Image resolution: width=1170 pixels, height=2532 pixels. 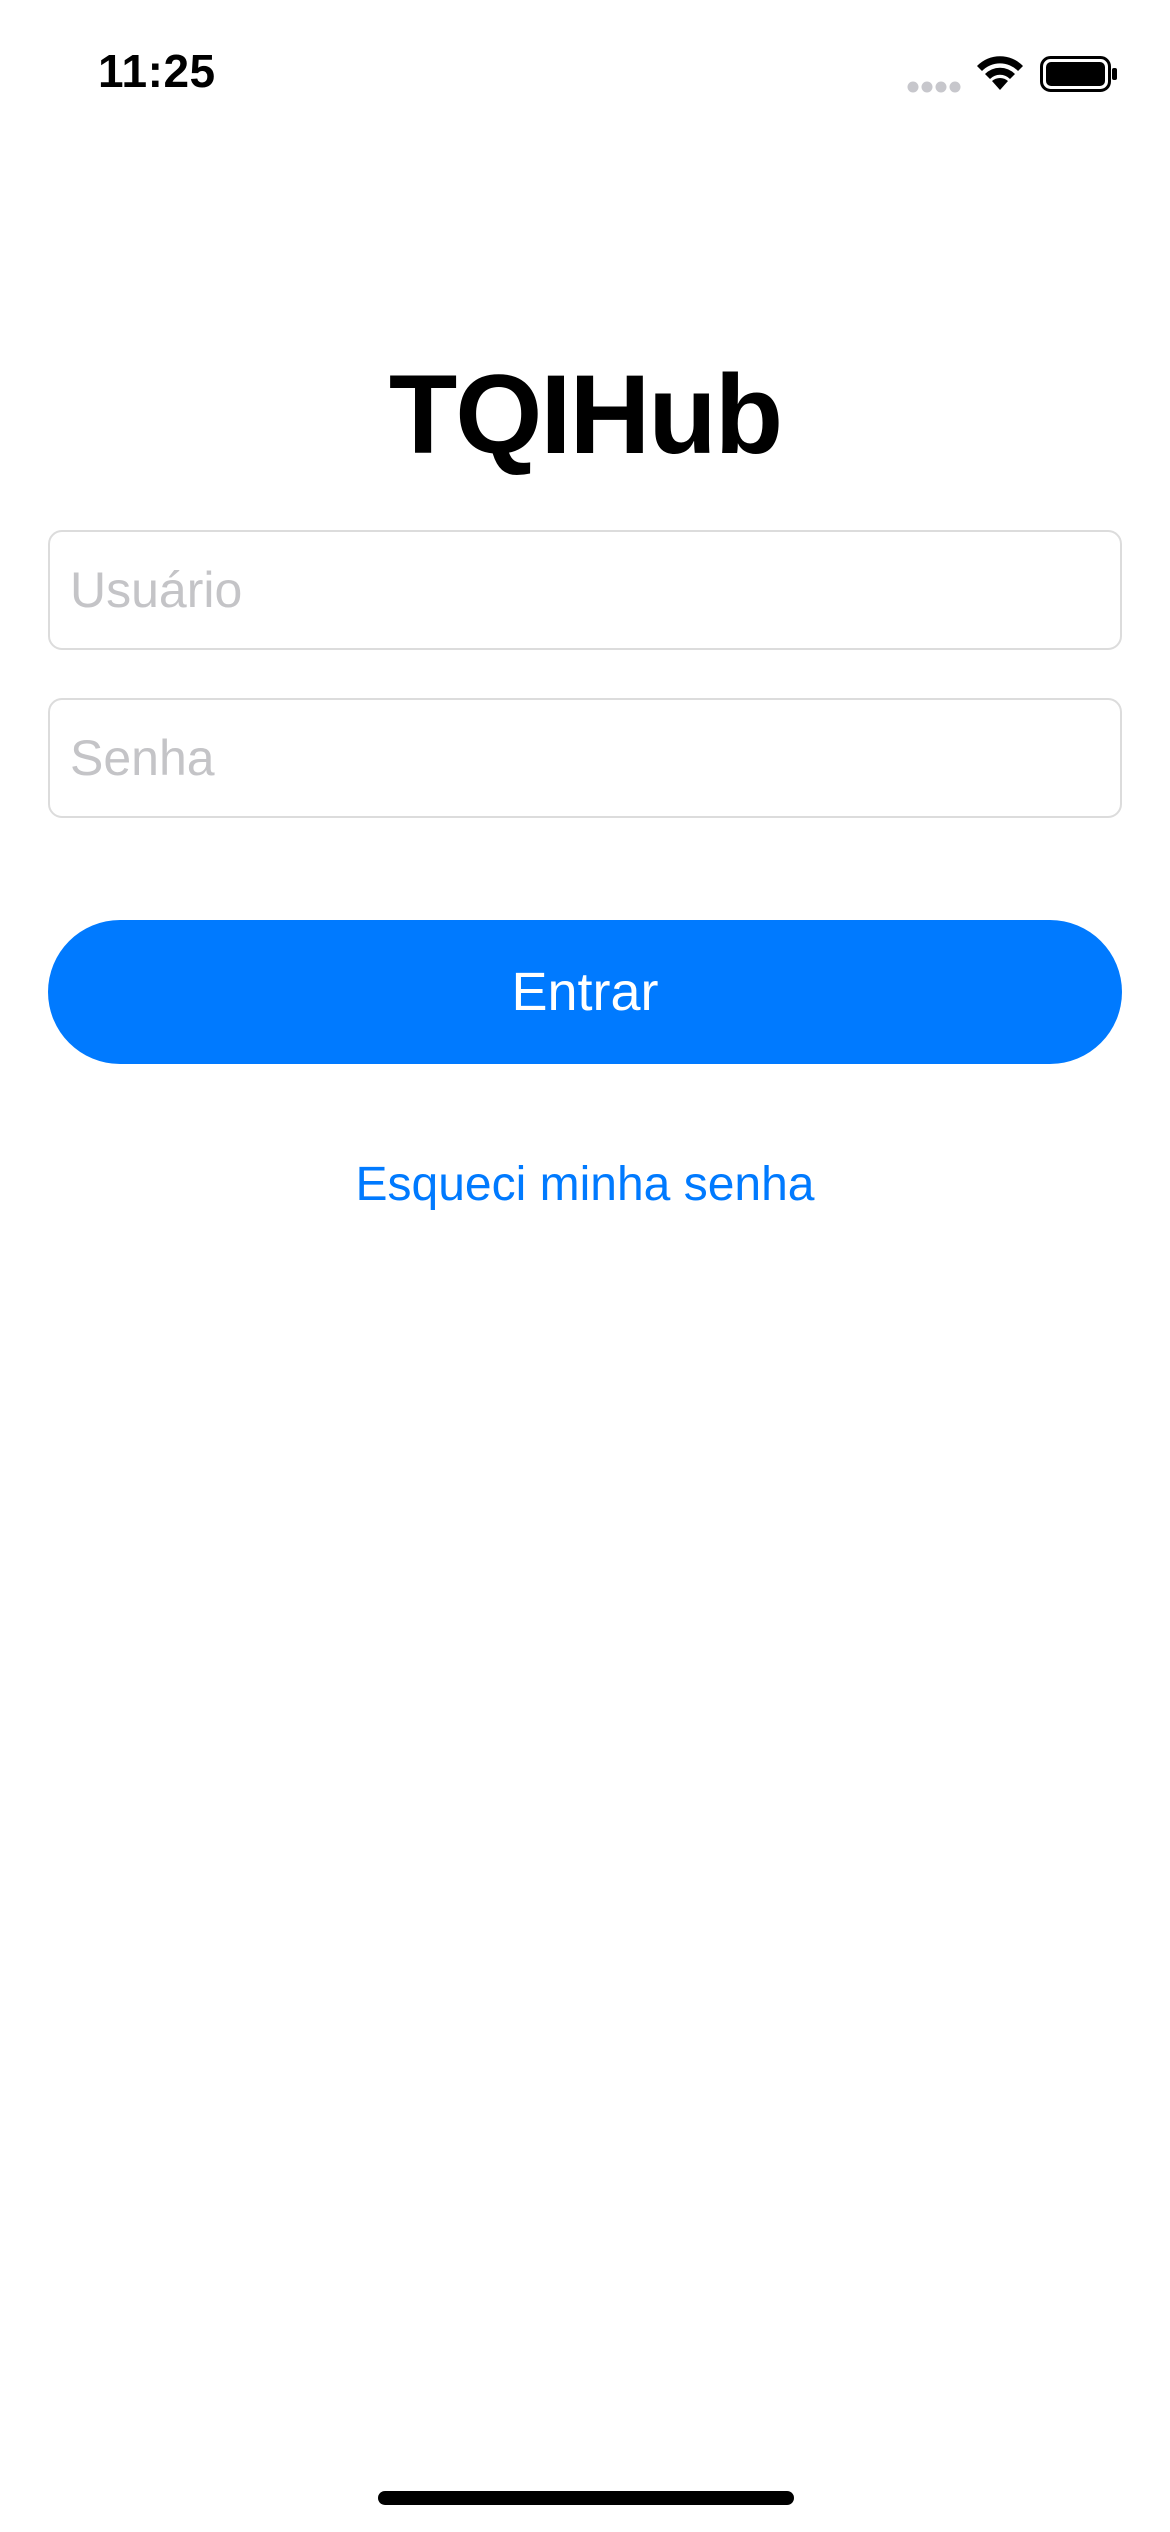 I want to click on password-field, so click(x=585, y=758).